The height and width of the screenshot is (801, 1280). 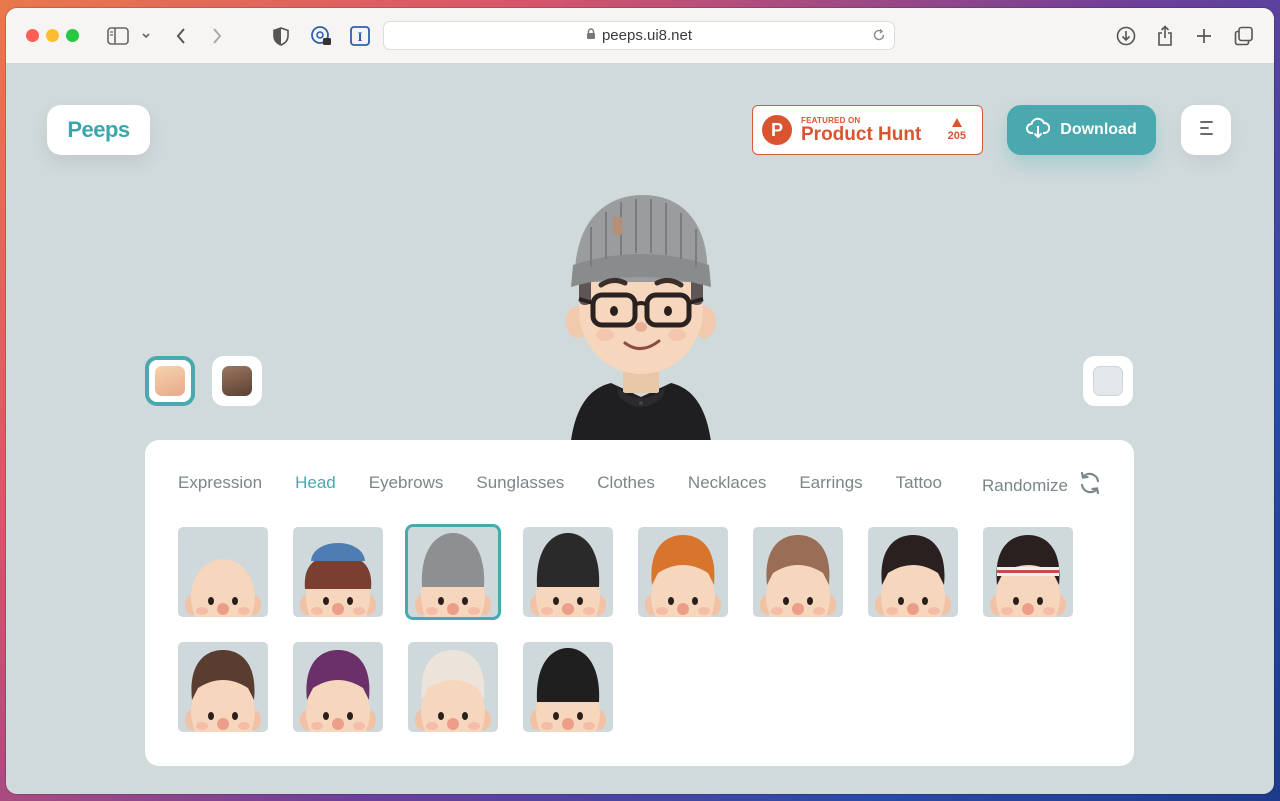 What do you see at coordinates (913, 572) in the screenshot?
I see `head-option-black-curly` at bounding box center [913, 572].